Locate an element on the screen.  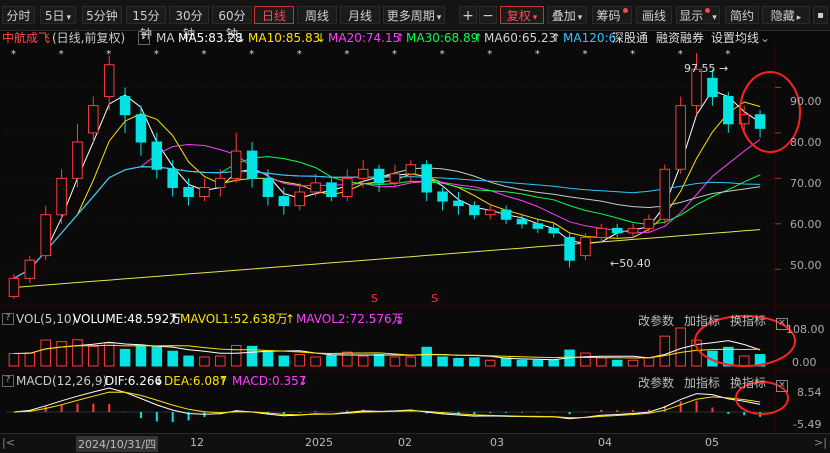
volume-panel-tools: 改参数 加指标 换指标 × is located at coordinates (708, 321).